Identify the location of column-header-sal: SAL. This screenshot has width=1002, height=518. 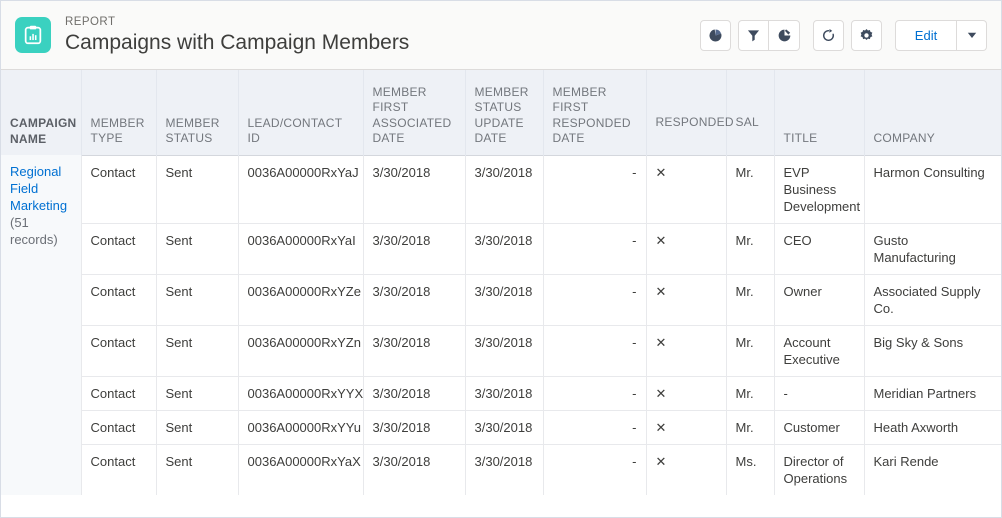
(750, 112).